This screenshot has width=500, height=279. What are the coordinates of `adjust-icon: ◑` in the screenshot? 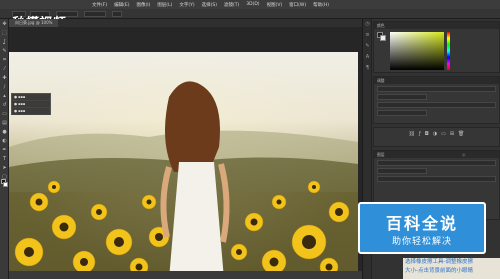 It's located at (435, 134).